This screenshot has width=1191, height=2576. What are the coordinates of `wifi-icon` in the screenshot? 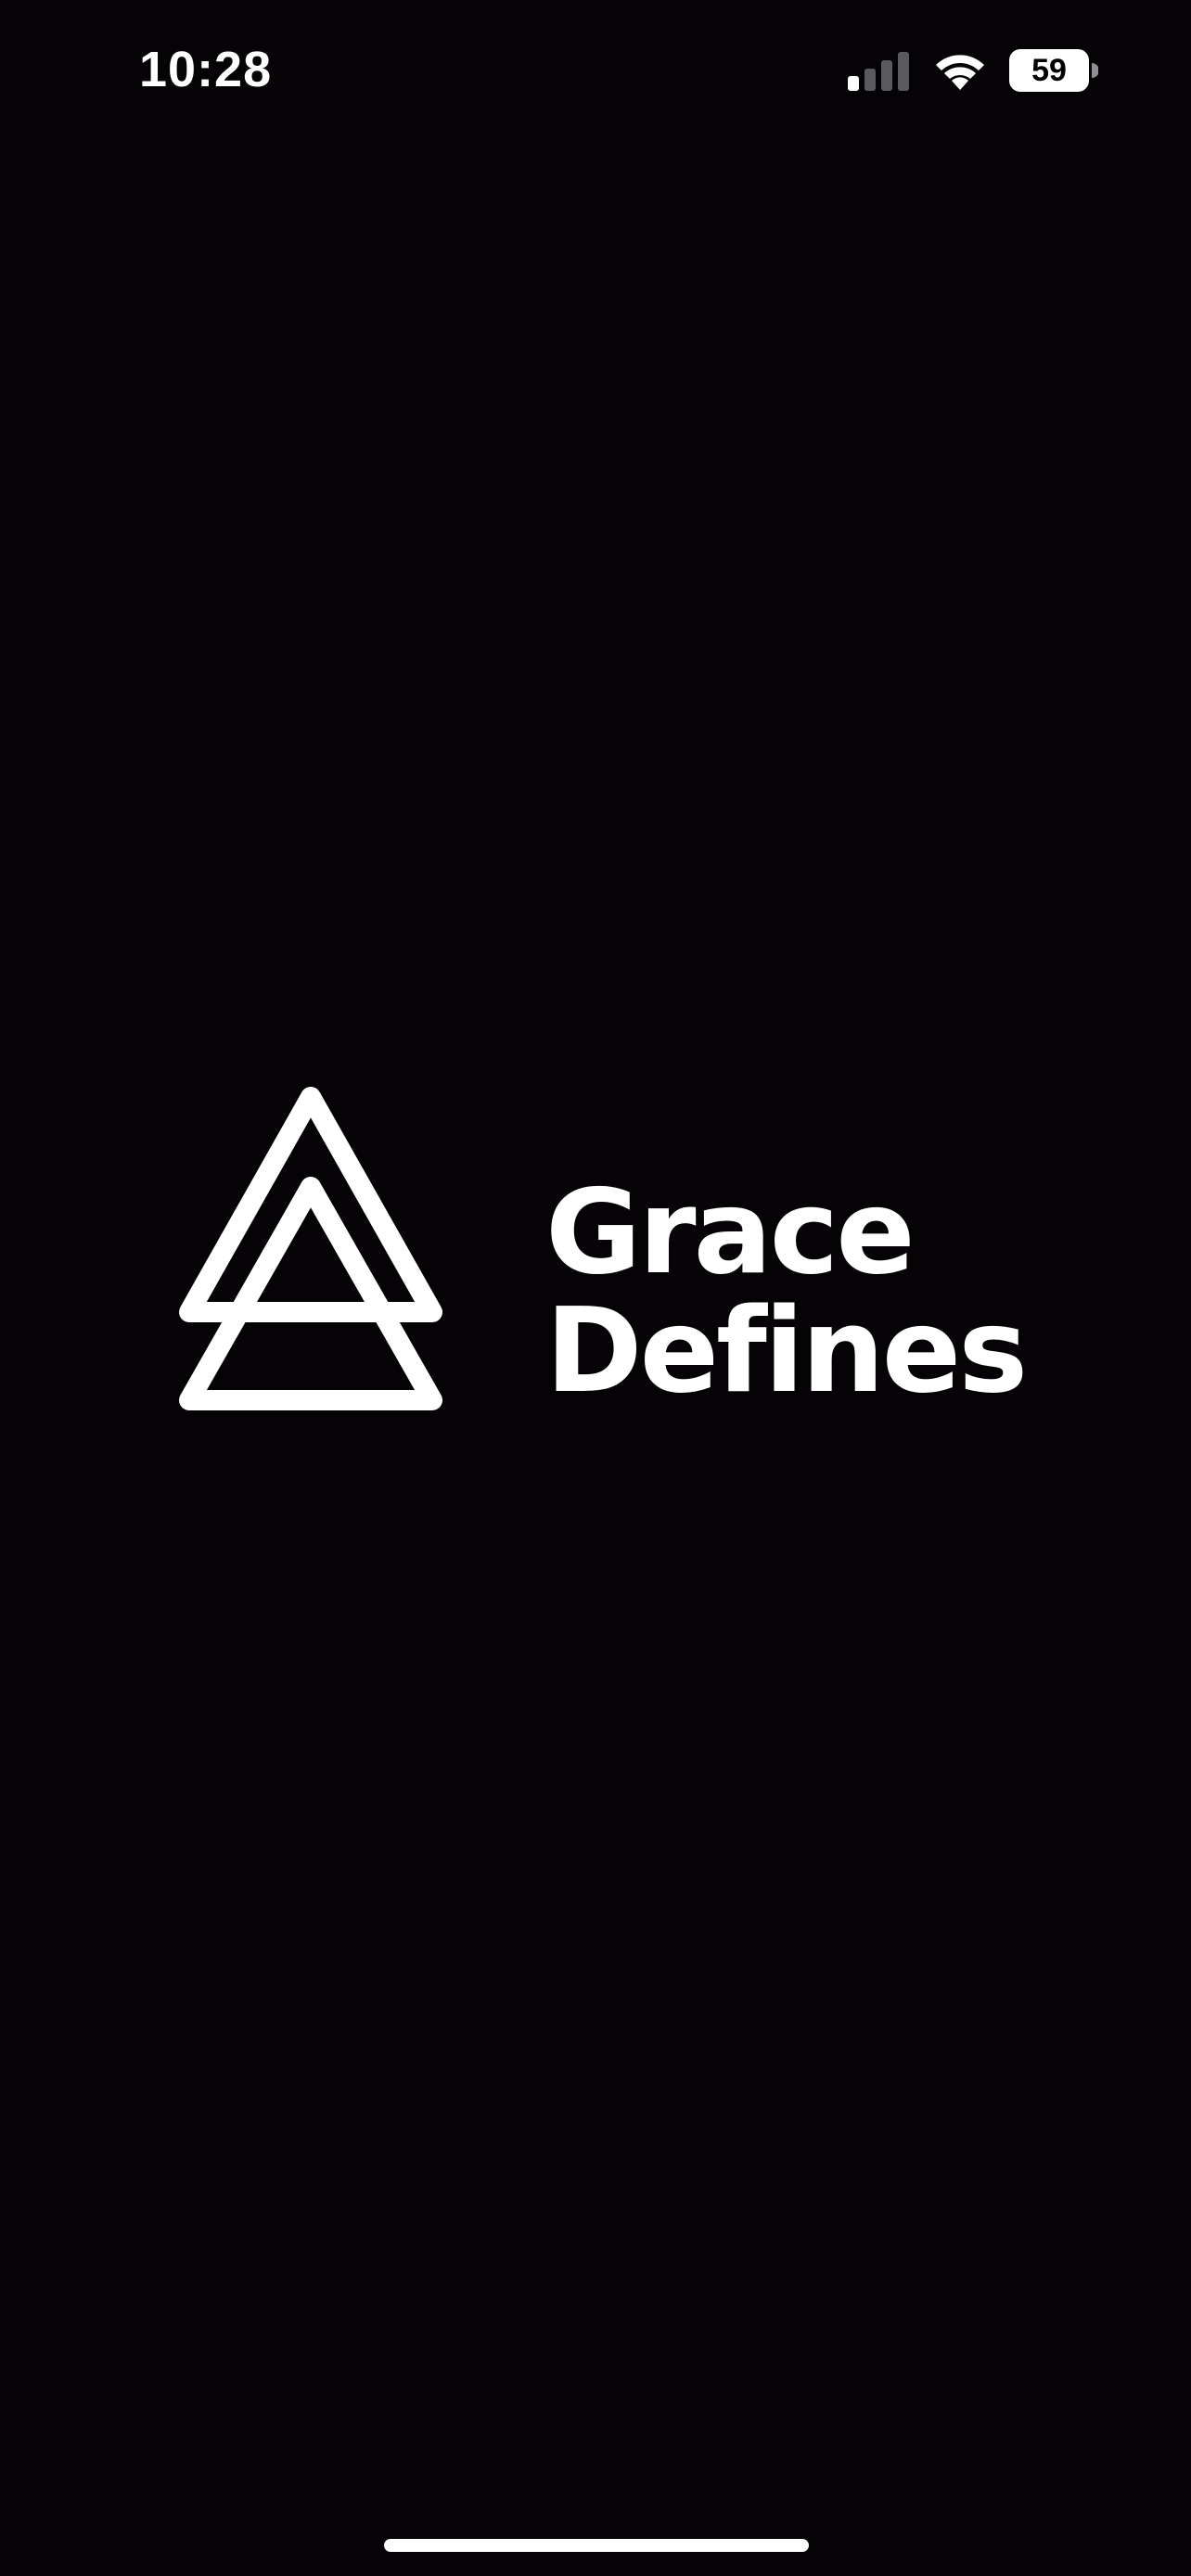 It's located at (960, 71).